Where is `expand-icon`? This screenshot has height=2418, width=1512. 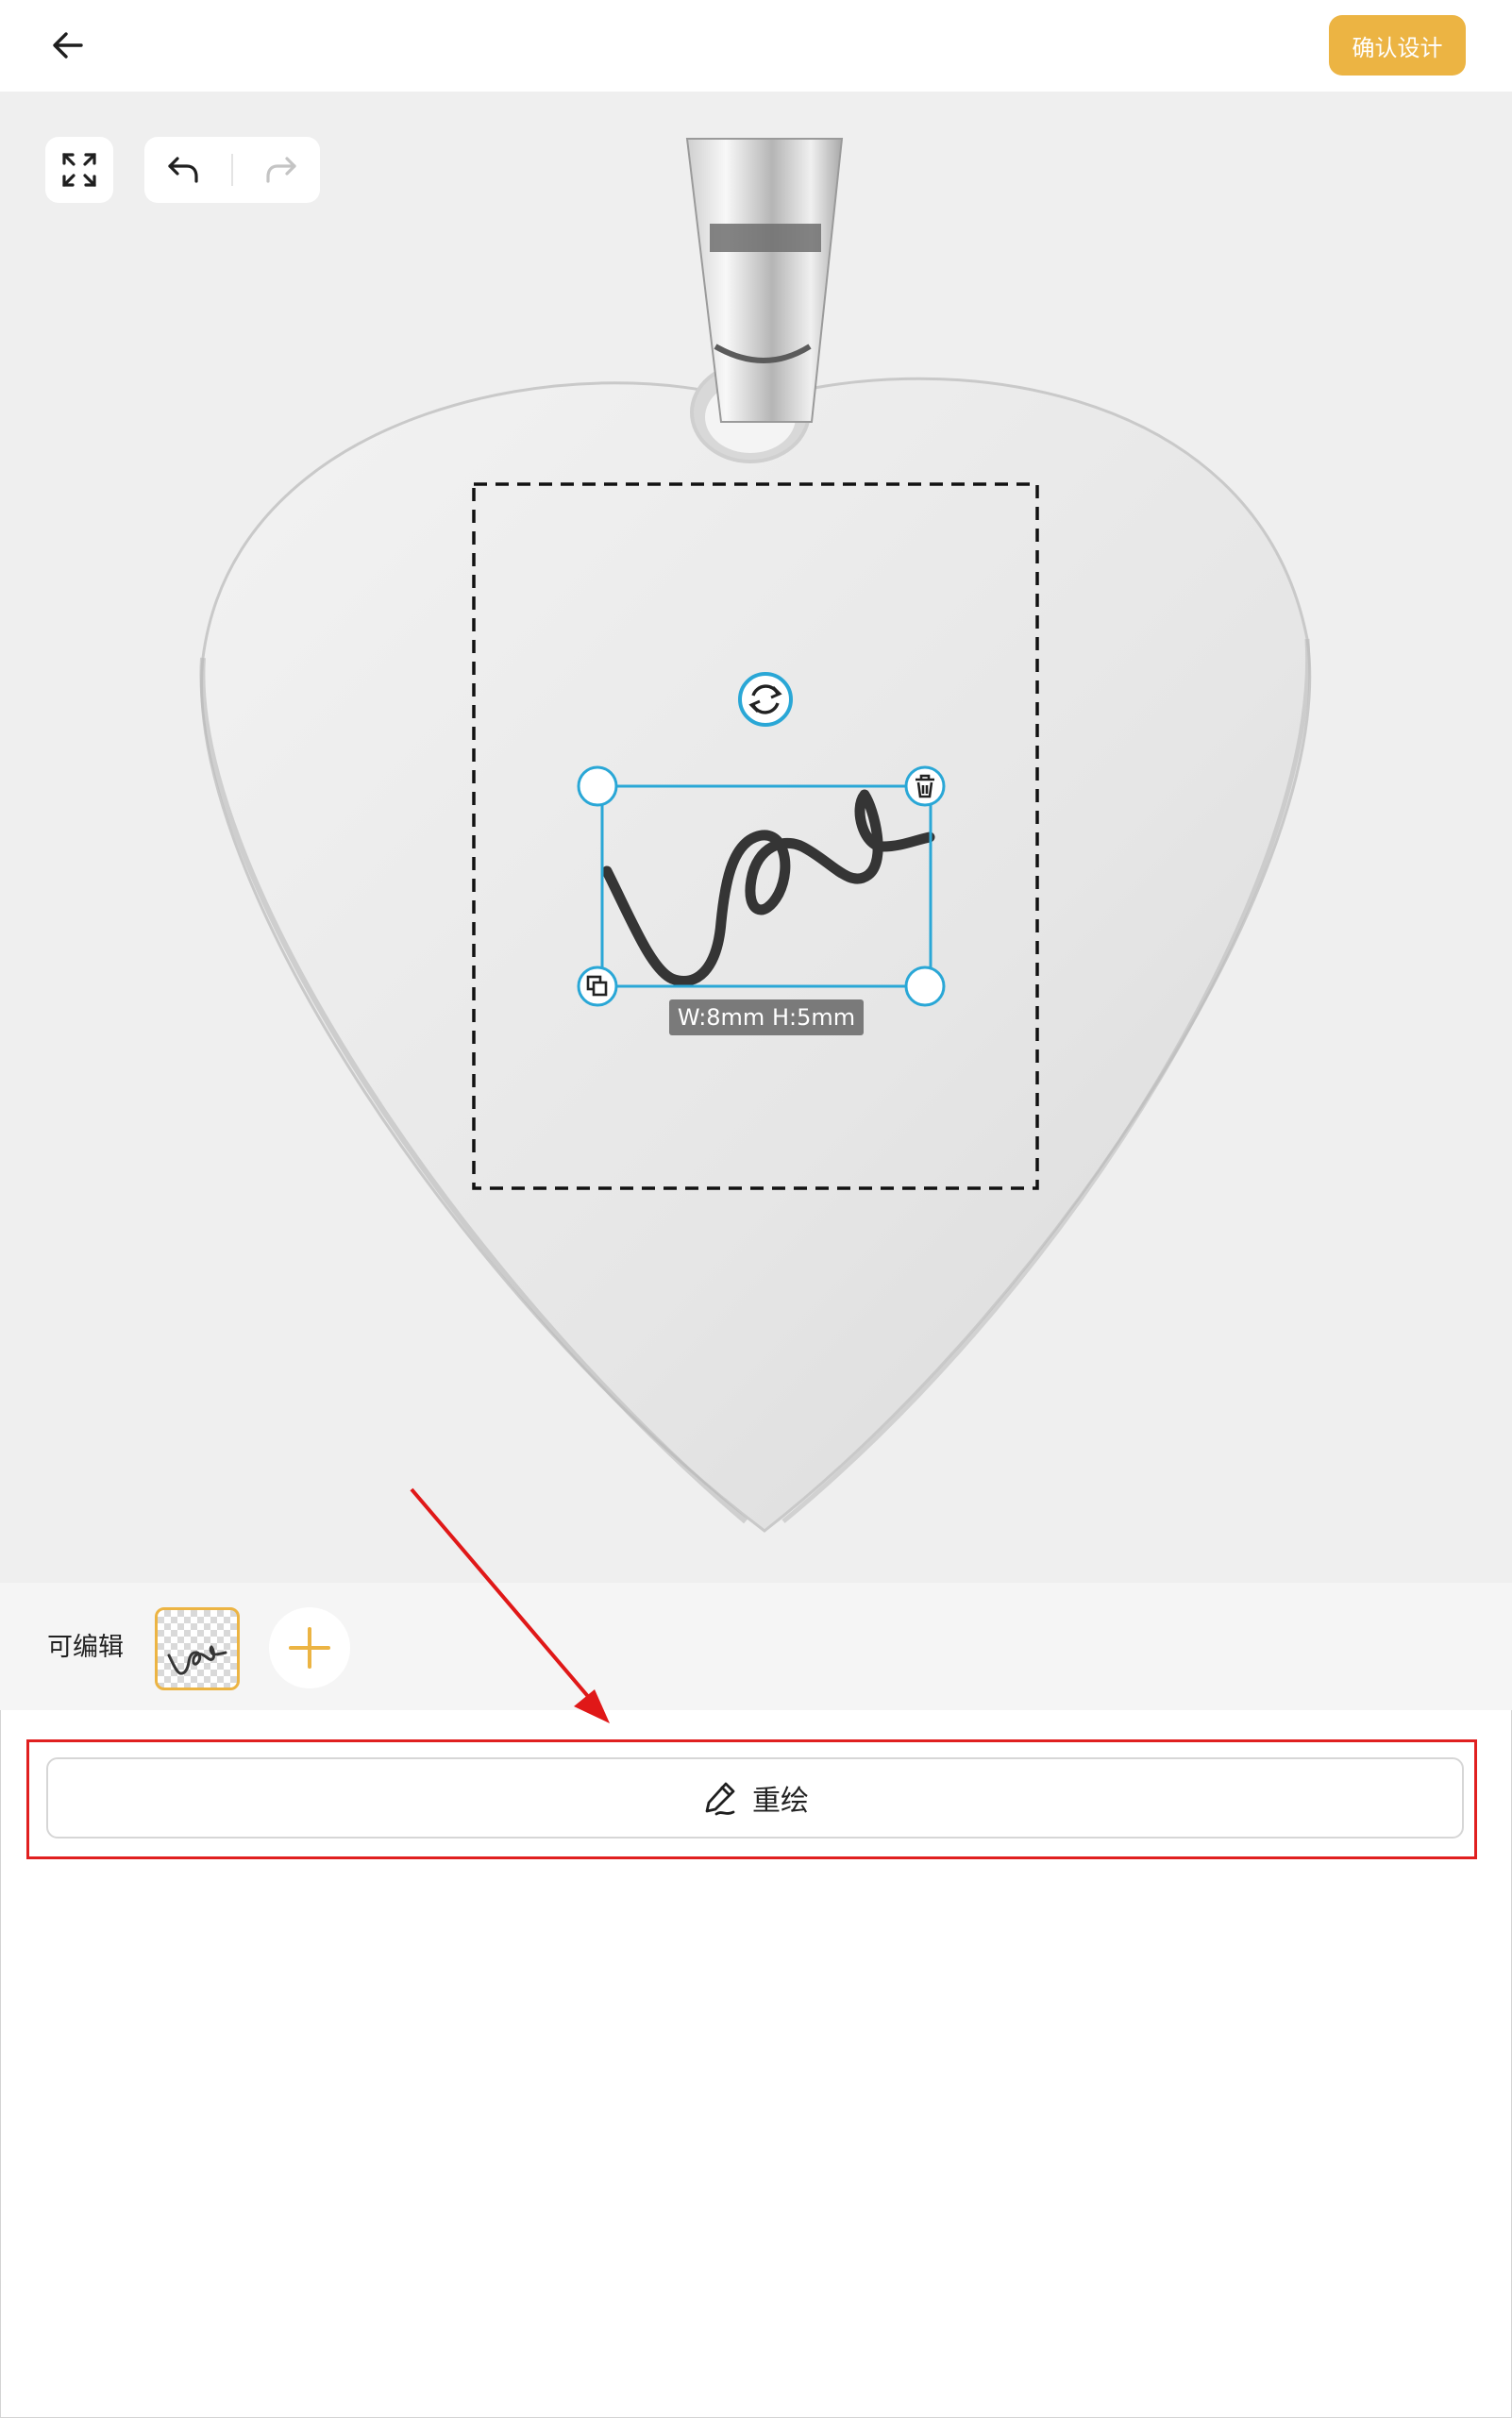 expand-icon is located at coordinates (79, 170).